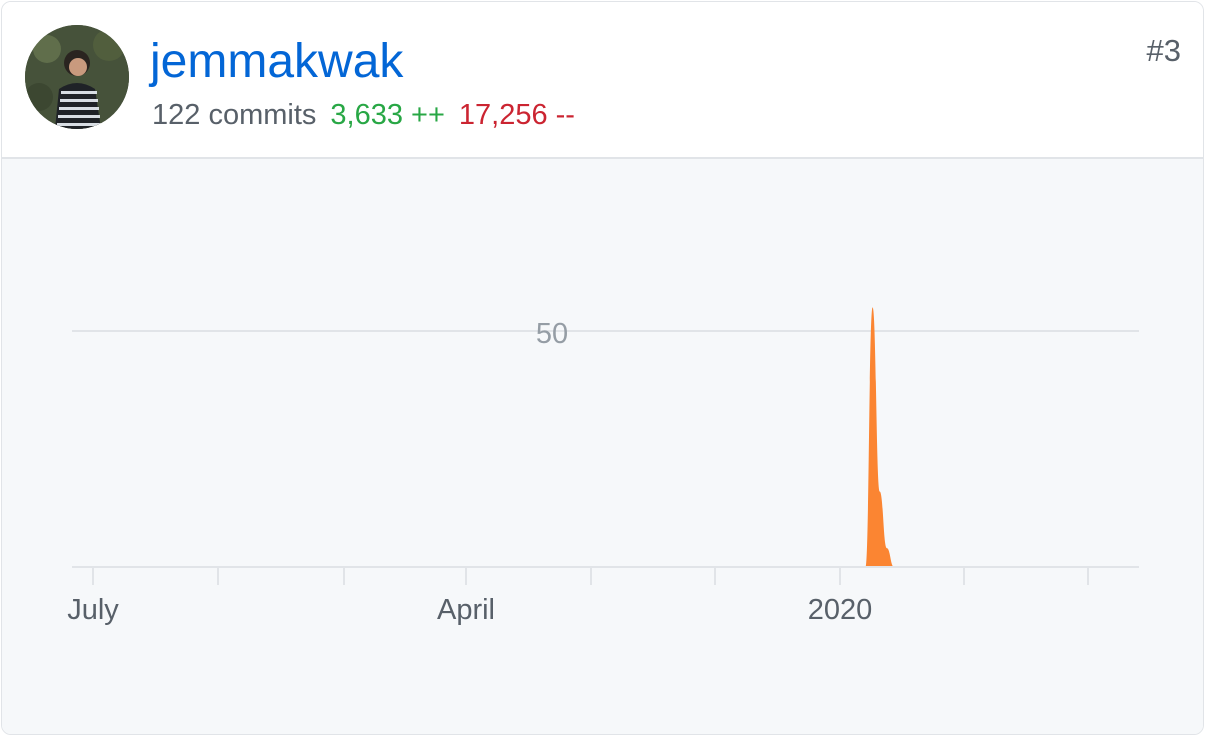  Describe the element at coordinates (387, 115) in the screenshot. I see `additions-count: 3,633 ++` at that location.